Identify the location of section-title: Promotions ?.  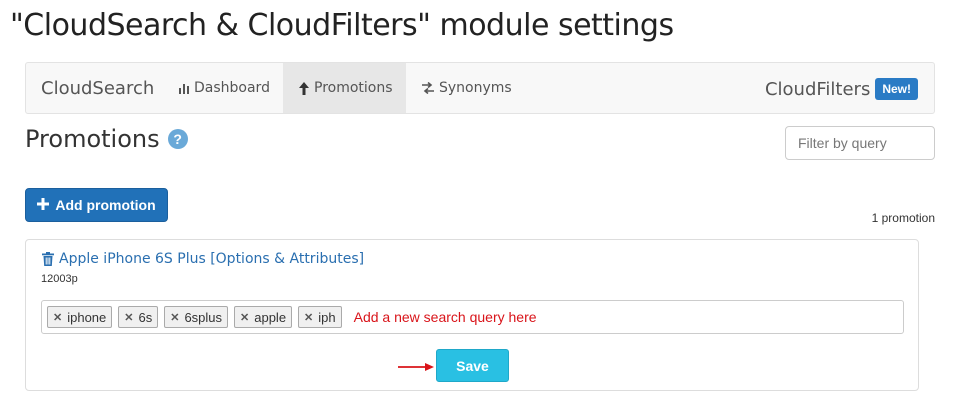
(106, 139).